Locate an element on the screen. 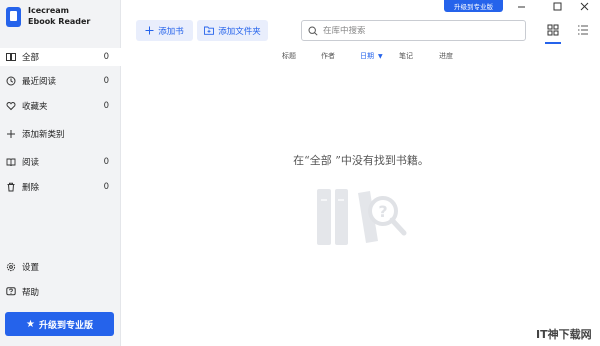  search-input is located at coordinates (418, 30).